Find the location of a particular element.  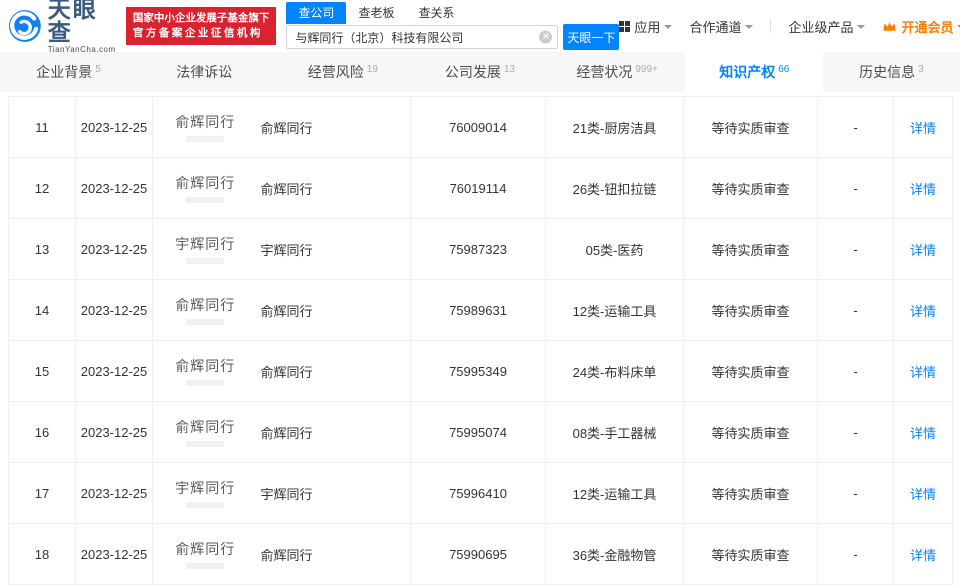

nav-open-vip: 开通会员 is located at coordinates (921, 26).